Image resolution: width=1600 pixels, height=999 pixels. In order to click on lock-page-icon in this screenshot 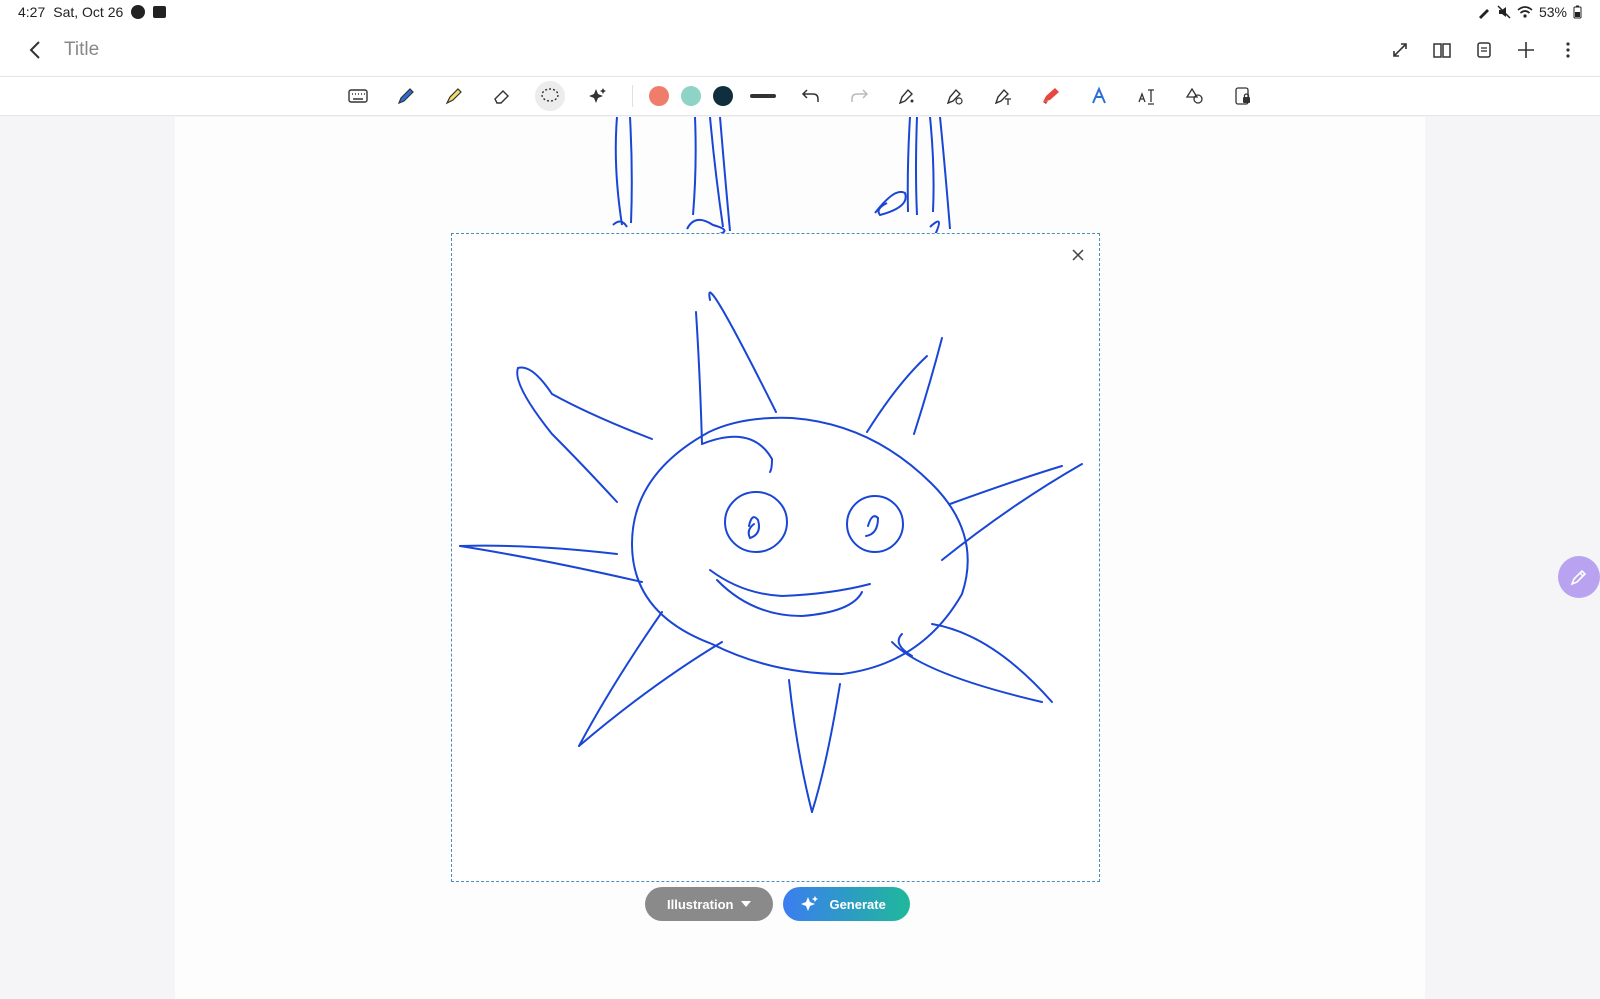, I will do `click(1242, 96)`.